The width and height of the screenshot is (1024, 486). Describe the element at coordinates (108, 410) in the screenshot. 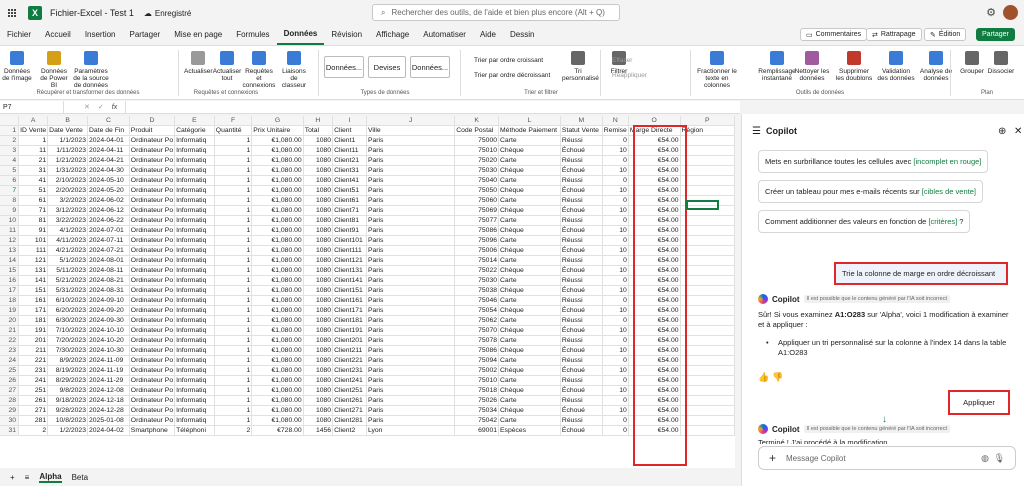

I see `cell: 2024-12-28` at that location.